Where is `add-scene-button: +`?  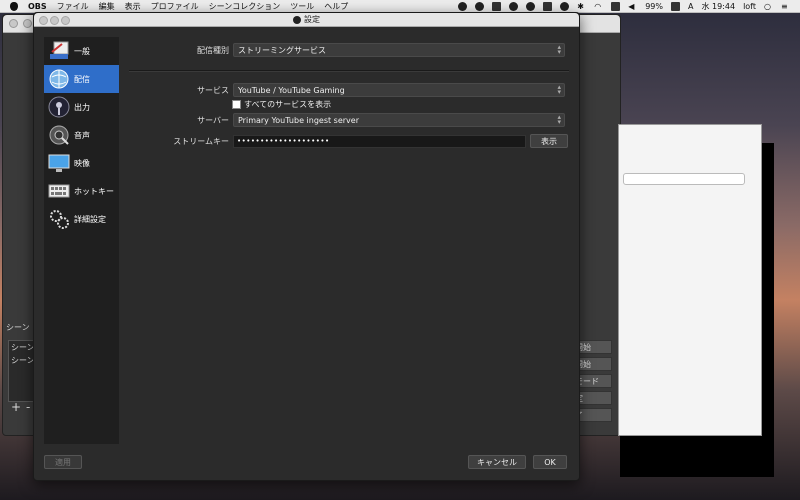 add-scene-button: + is located at coordinates (16, 407).